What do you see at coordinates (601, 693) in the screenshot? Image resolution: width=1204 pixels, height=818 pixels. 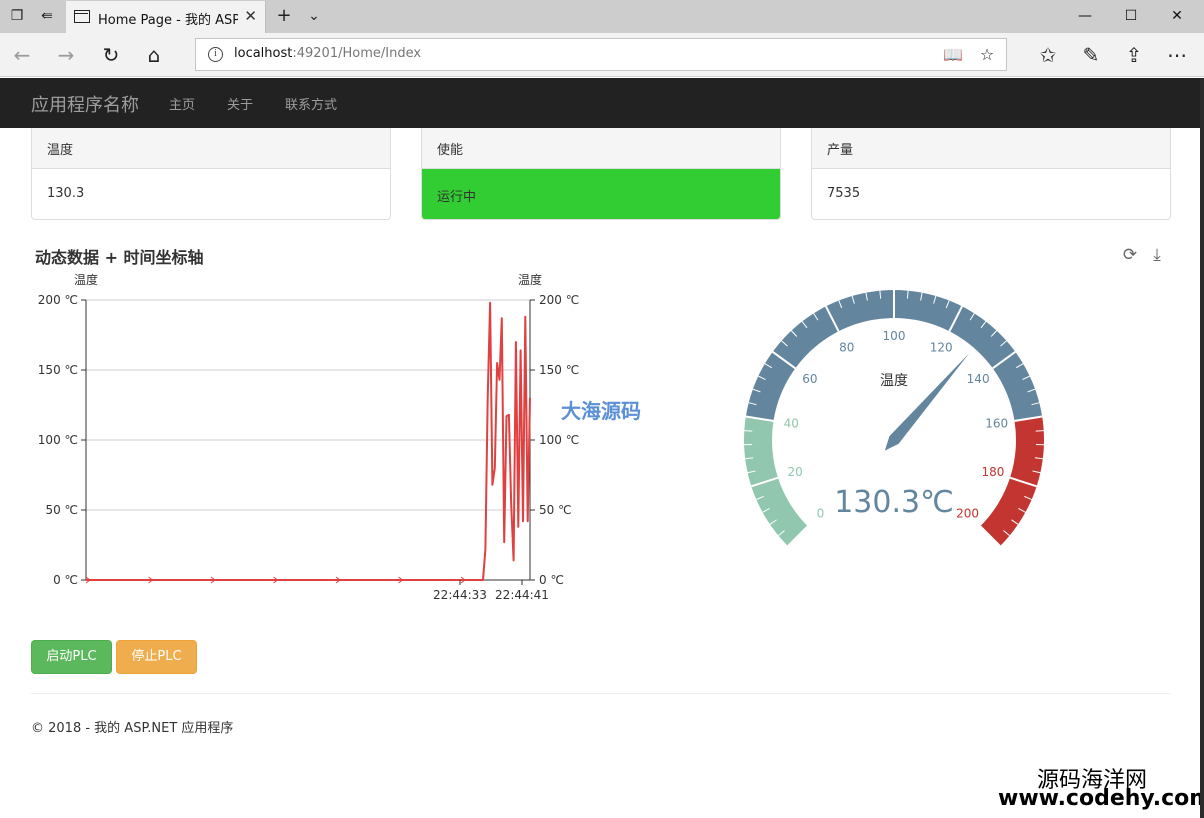 I see `footer-divider` at bounding box center [601, 693].